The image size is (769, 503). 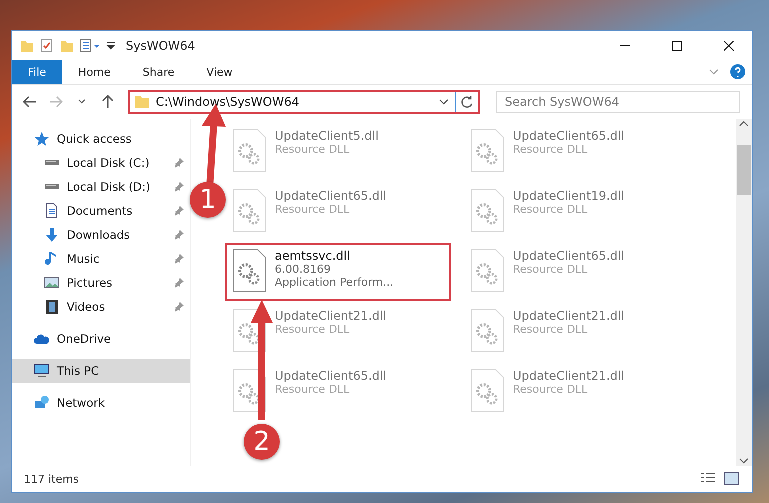 I want to click on sidebar-item: Documents, so click(x=101, y=211).